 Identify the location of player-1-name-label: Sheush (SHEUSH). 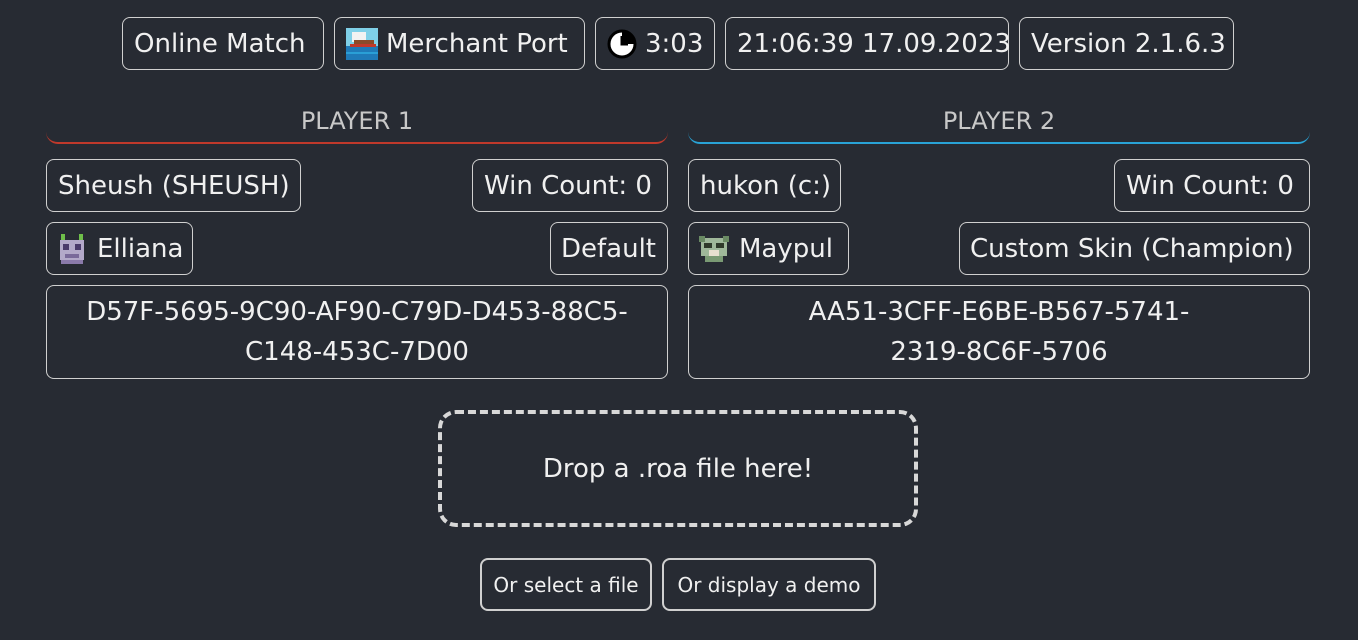
(174, 185).